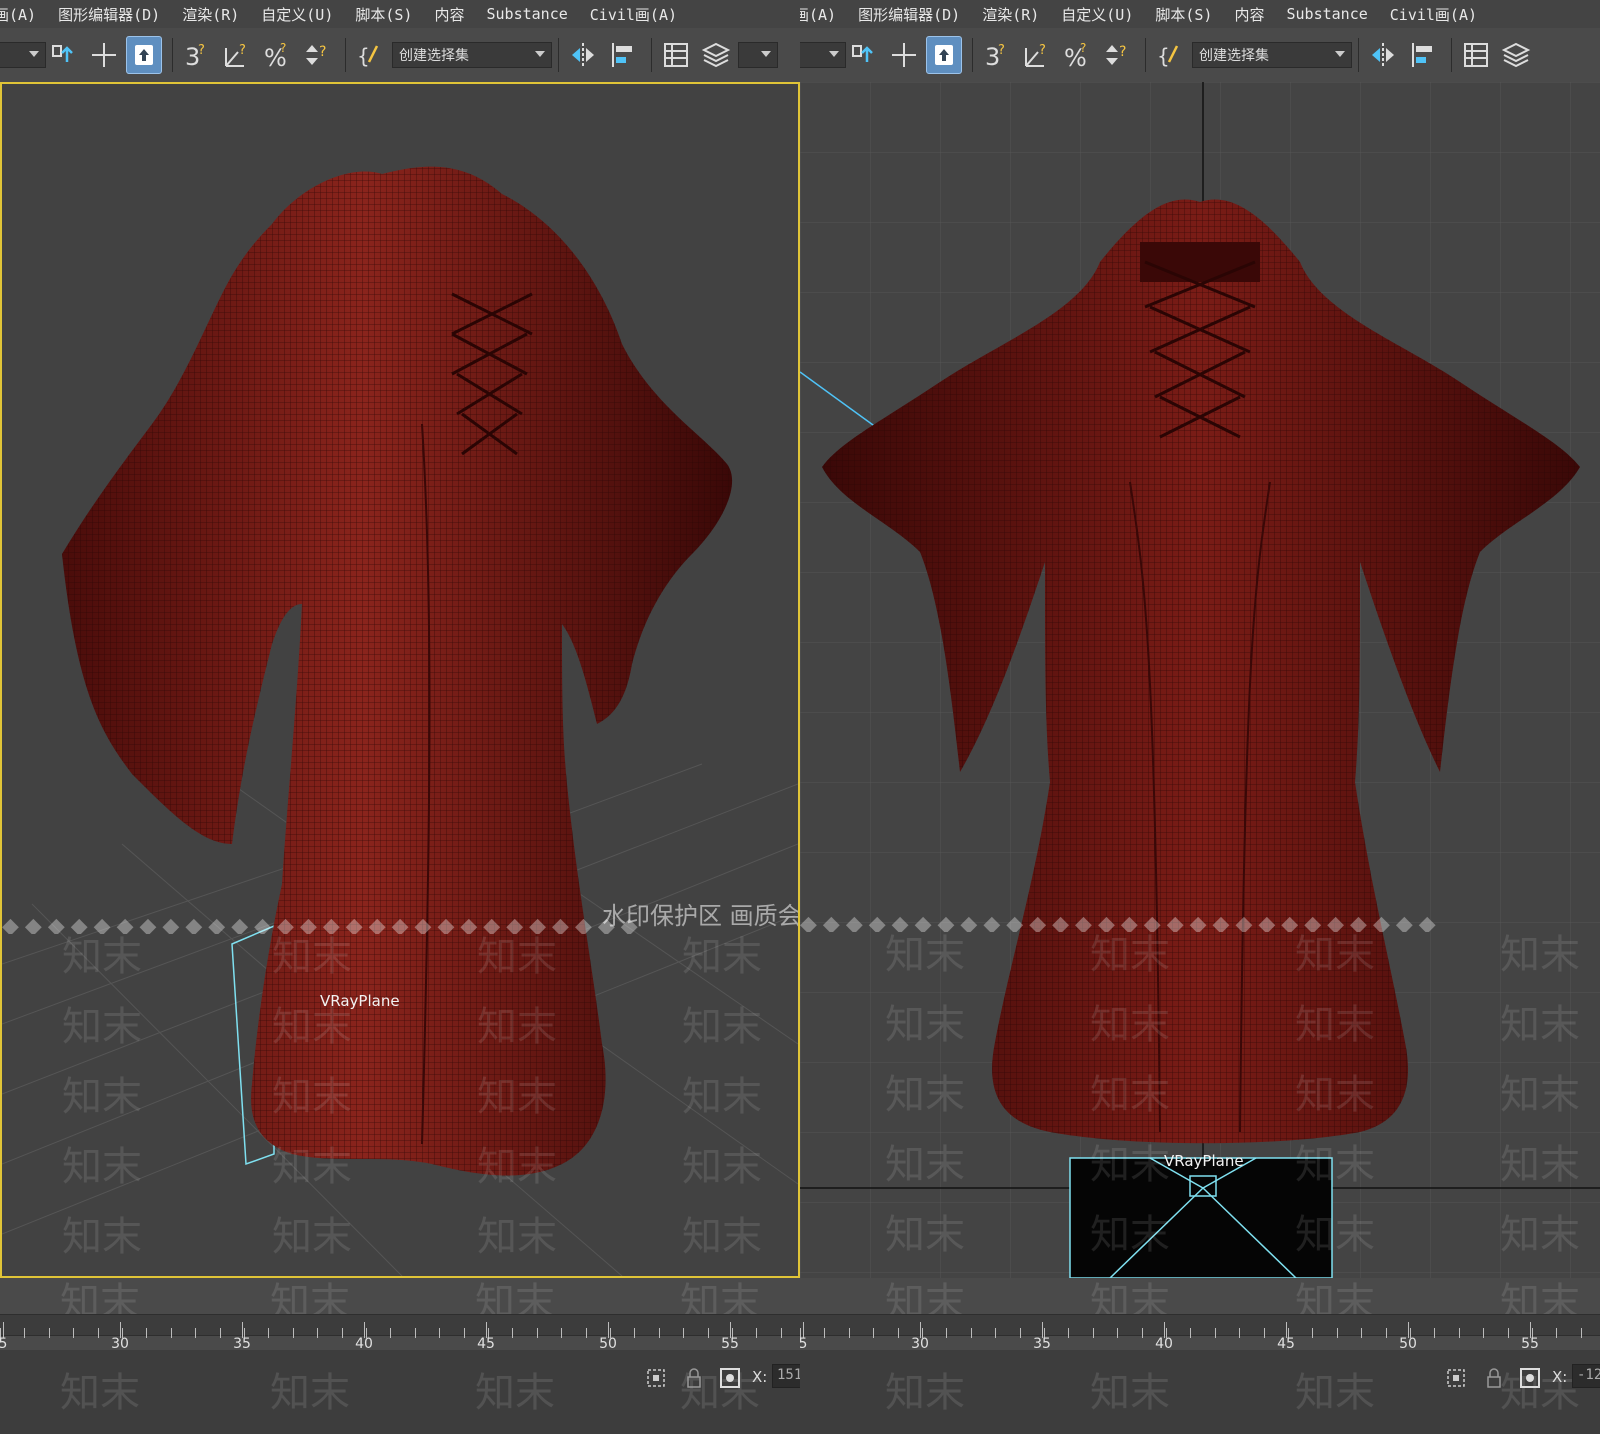 This screenshot has width=1600, height=1434. What do you see at coordinates (786, 1376) in the screenshot?
I see `x-coordinate-input: 151` at bounding box center [786, 1376].